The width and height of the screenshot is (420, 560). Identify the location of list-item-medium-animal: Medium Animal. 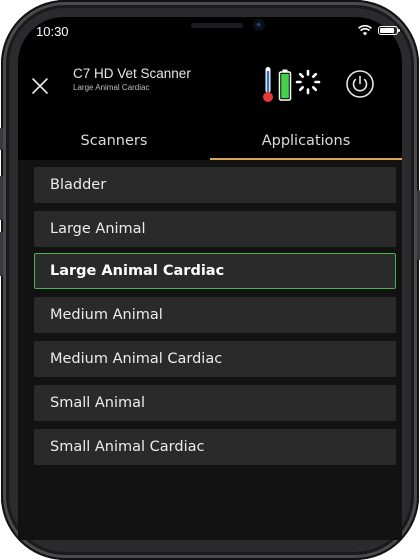
(215, 315).